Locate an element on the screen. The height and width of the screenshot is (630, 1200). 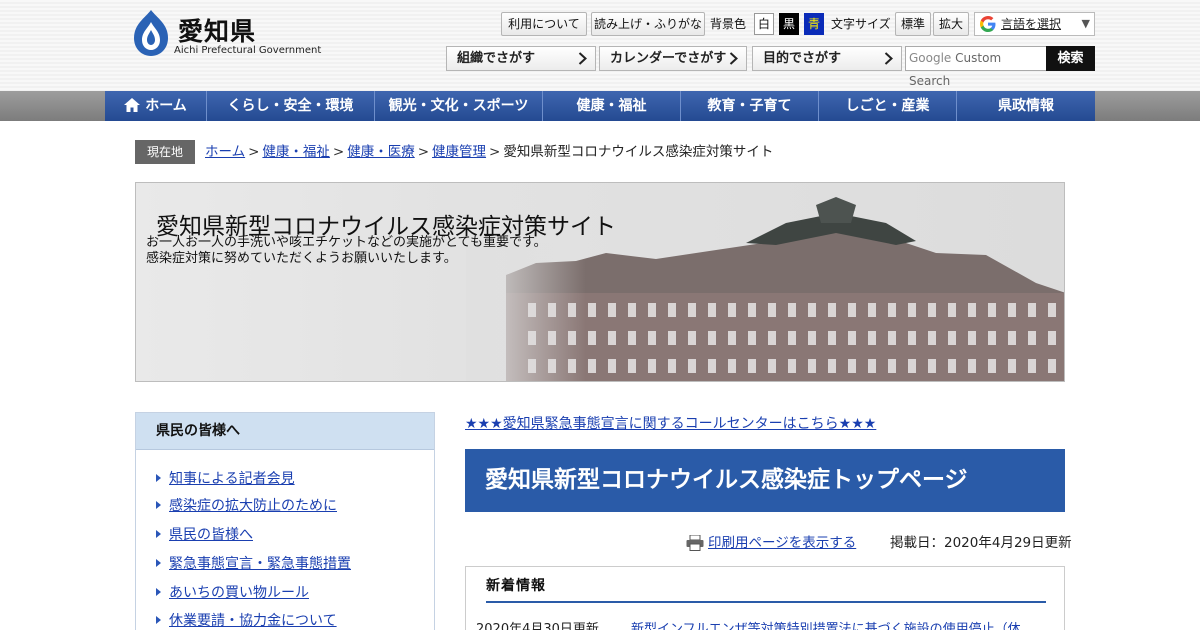
google-g-icon is located at coordinates (988, 24).